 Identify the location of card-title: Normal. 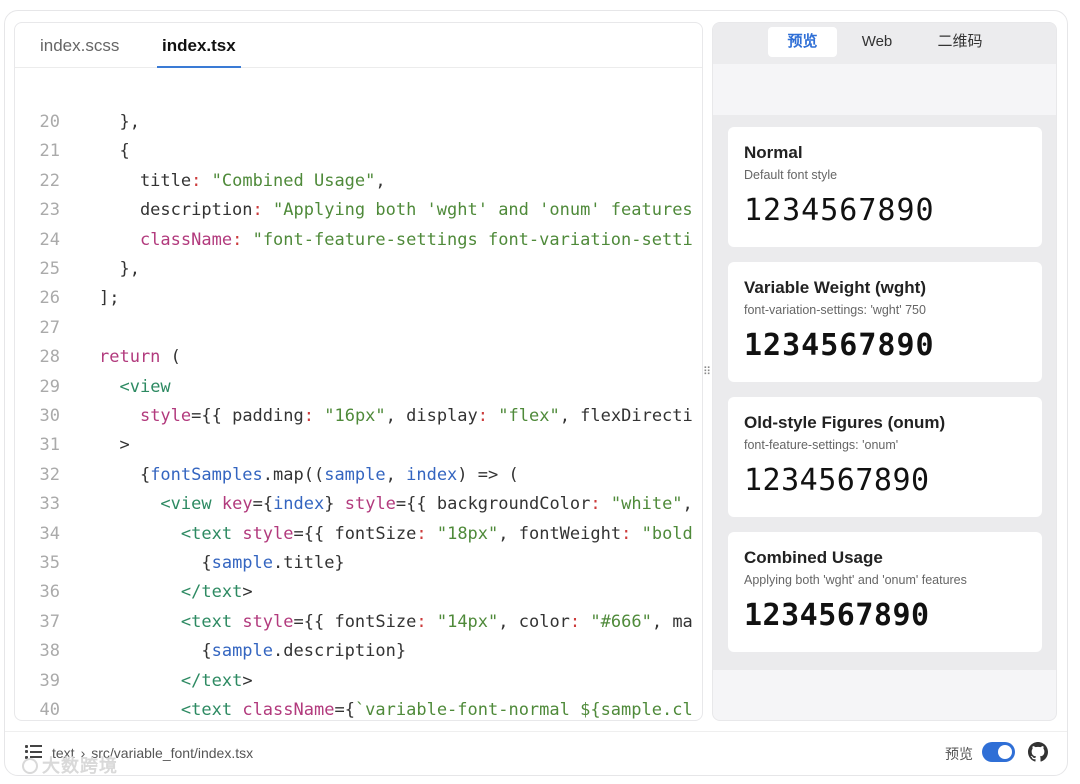
(773, 152).